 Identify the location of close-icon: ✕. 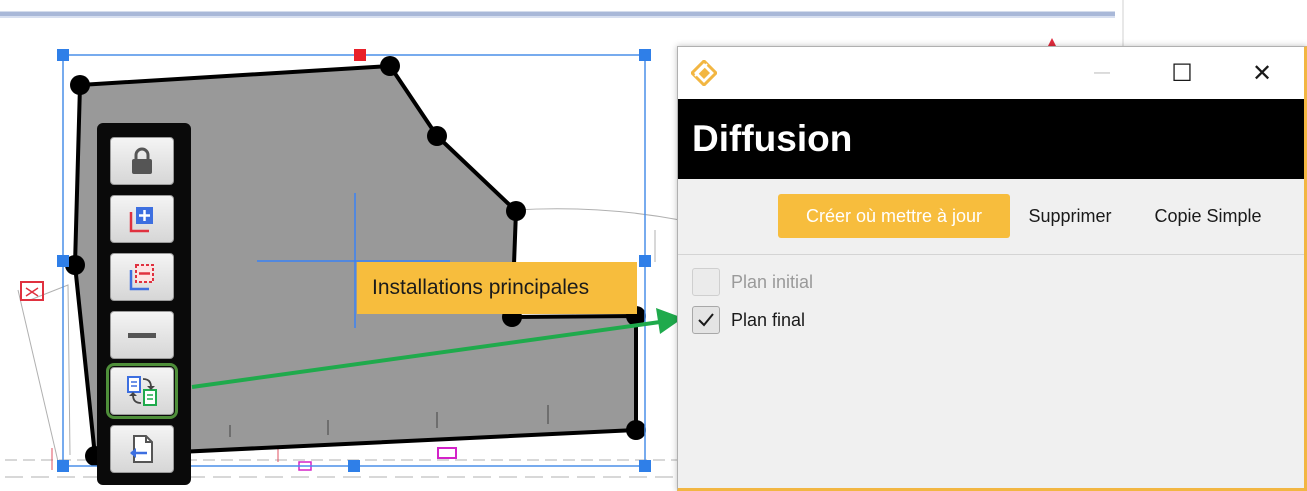
(1262, 73).